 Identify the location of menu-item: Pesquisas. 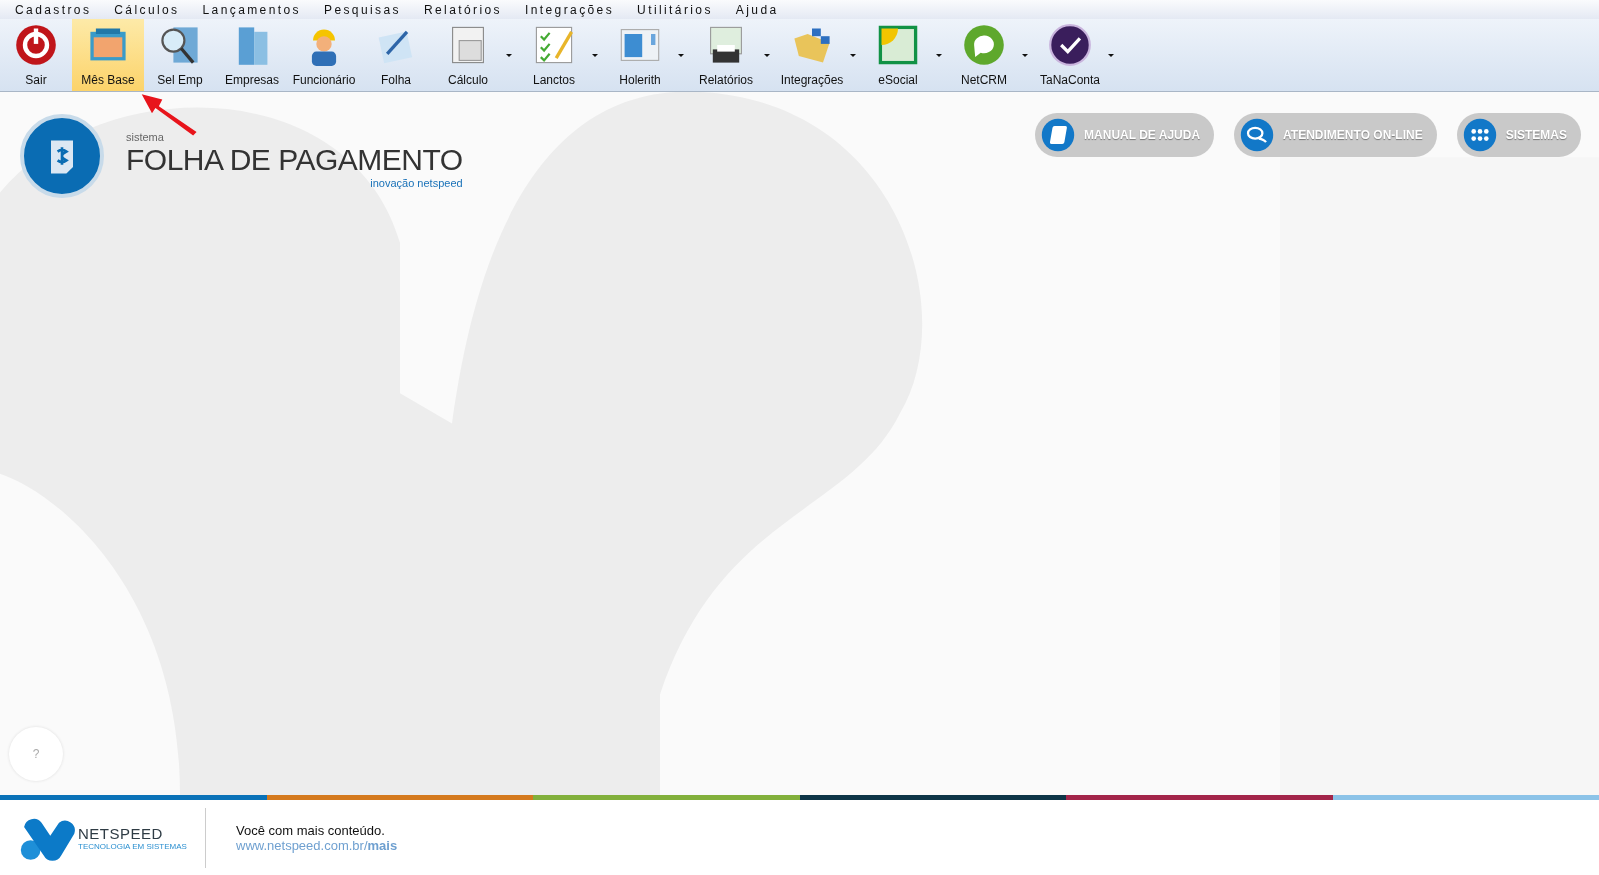
(362, 9).